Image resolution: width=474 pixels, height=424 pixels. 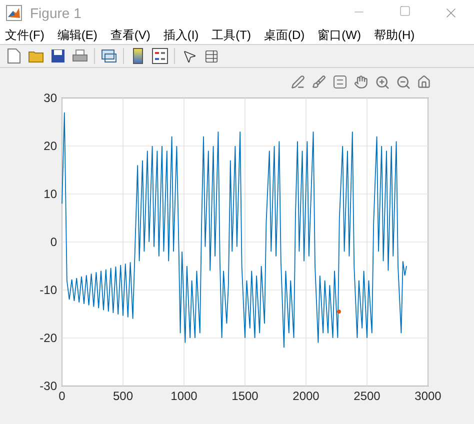 I want to click on y-tick-label: 10, so click(x=50, y=194).